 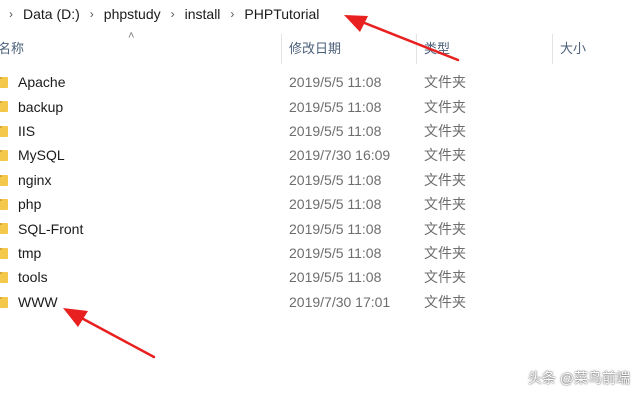 I want to click on column-header-type: 类型, so click(x=437, y=47).